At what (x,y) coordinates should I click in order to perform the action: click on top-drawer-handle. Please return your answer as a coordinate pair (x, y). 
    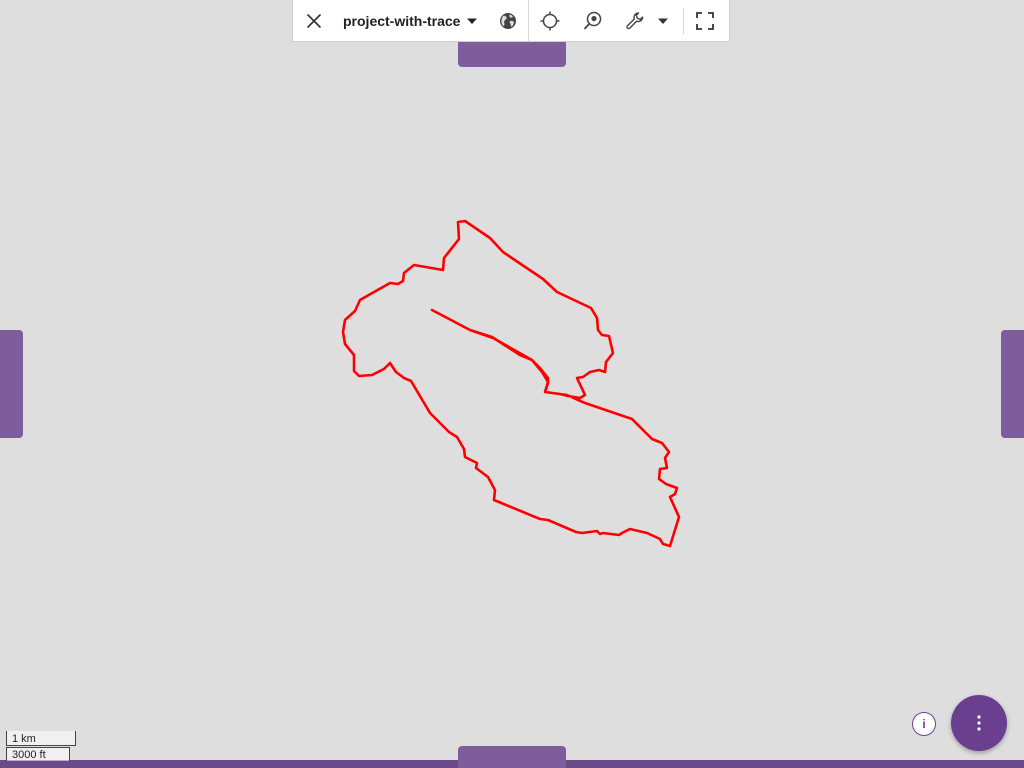
    Looking at the image, I should click on (512, 54).